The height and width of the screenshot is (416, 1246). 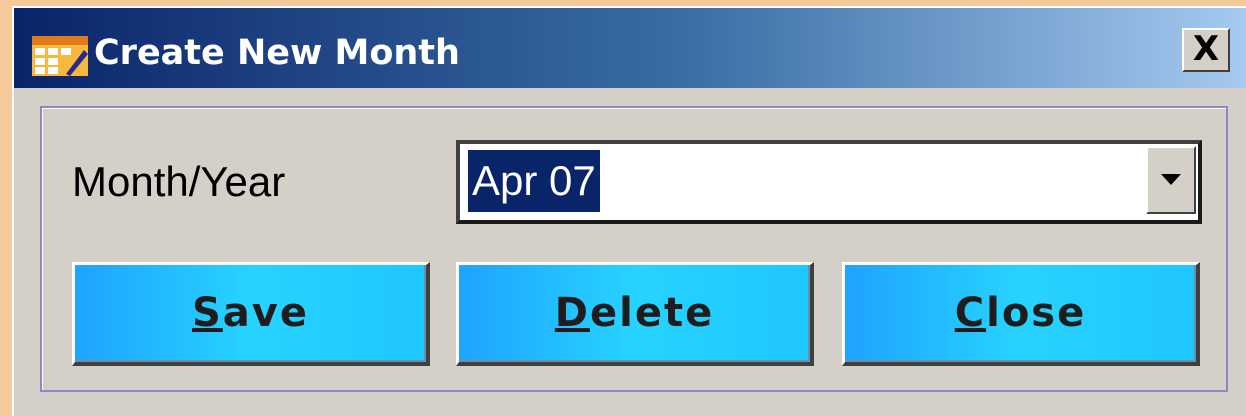 What do you see at coordinates (179, 181) in the screenshot?
I see `month-year-label: Month/Year` at bounding box center [179, 181].